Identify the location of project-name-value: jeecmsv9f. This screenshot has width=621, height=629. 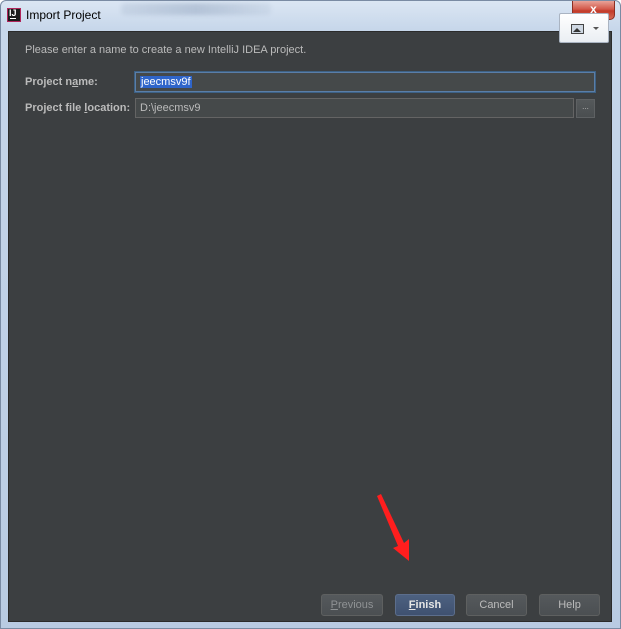
(166, 82).